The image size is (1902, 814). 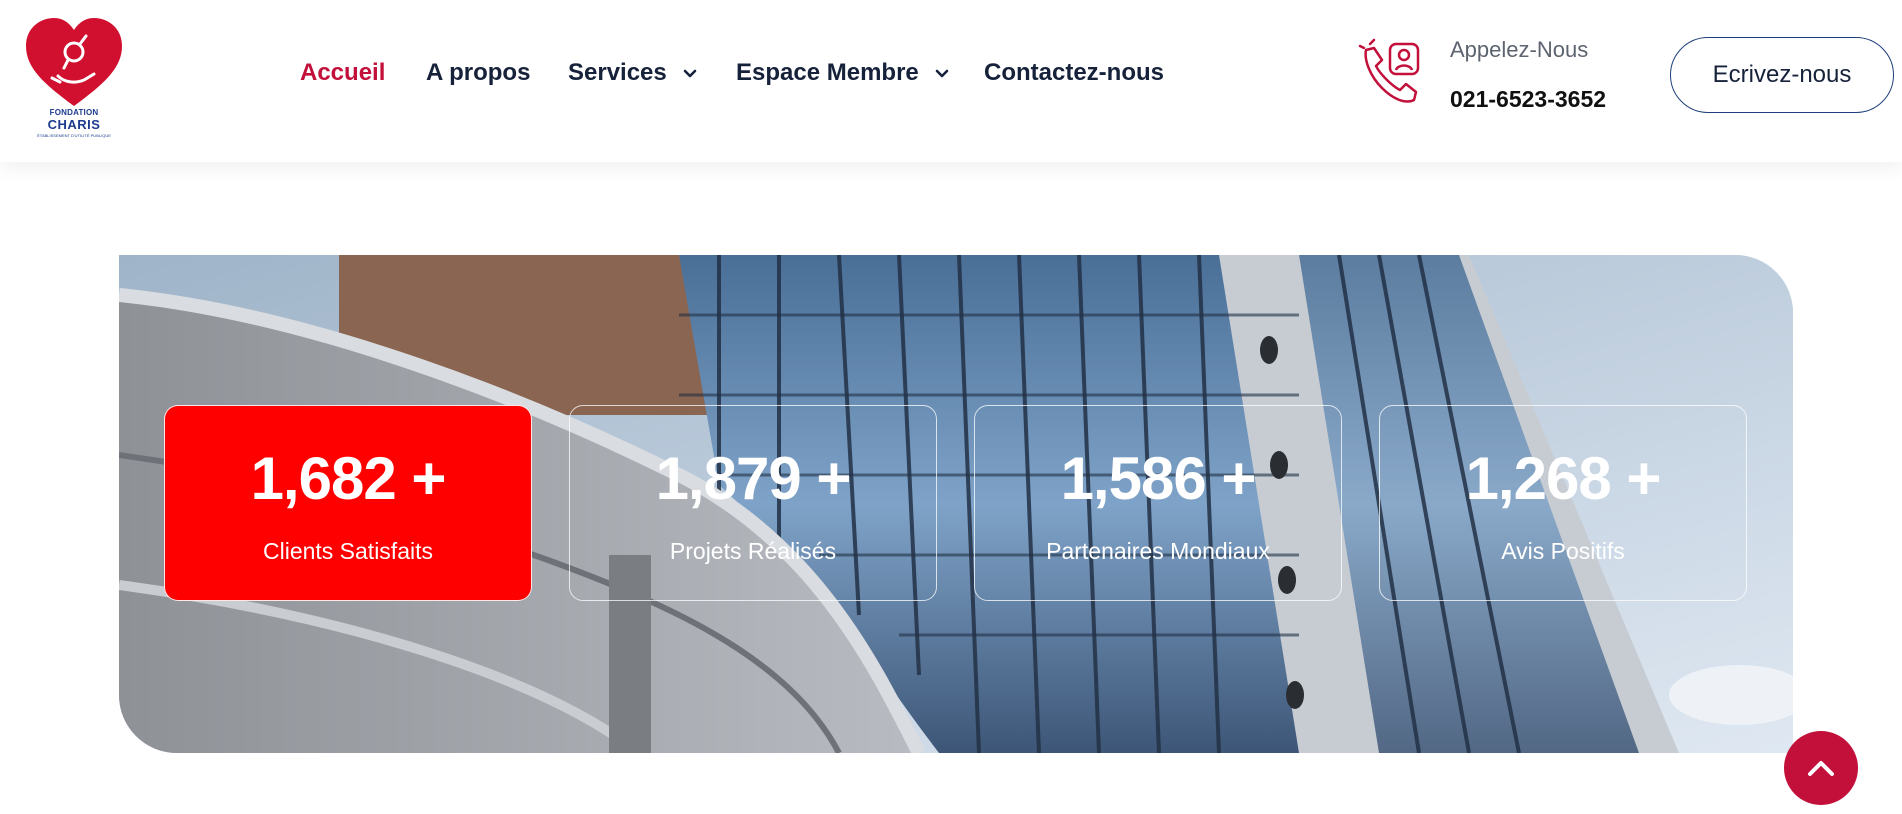 What do you see at coordinates (1528, 99) in the screenshot?
I see `phone-number: 021-6523-3652` at bounding box center [1528, 99].